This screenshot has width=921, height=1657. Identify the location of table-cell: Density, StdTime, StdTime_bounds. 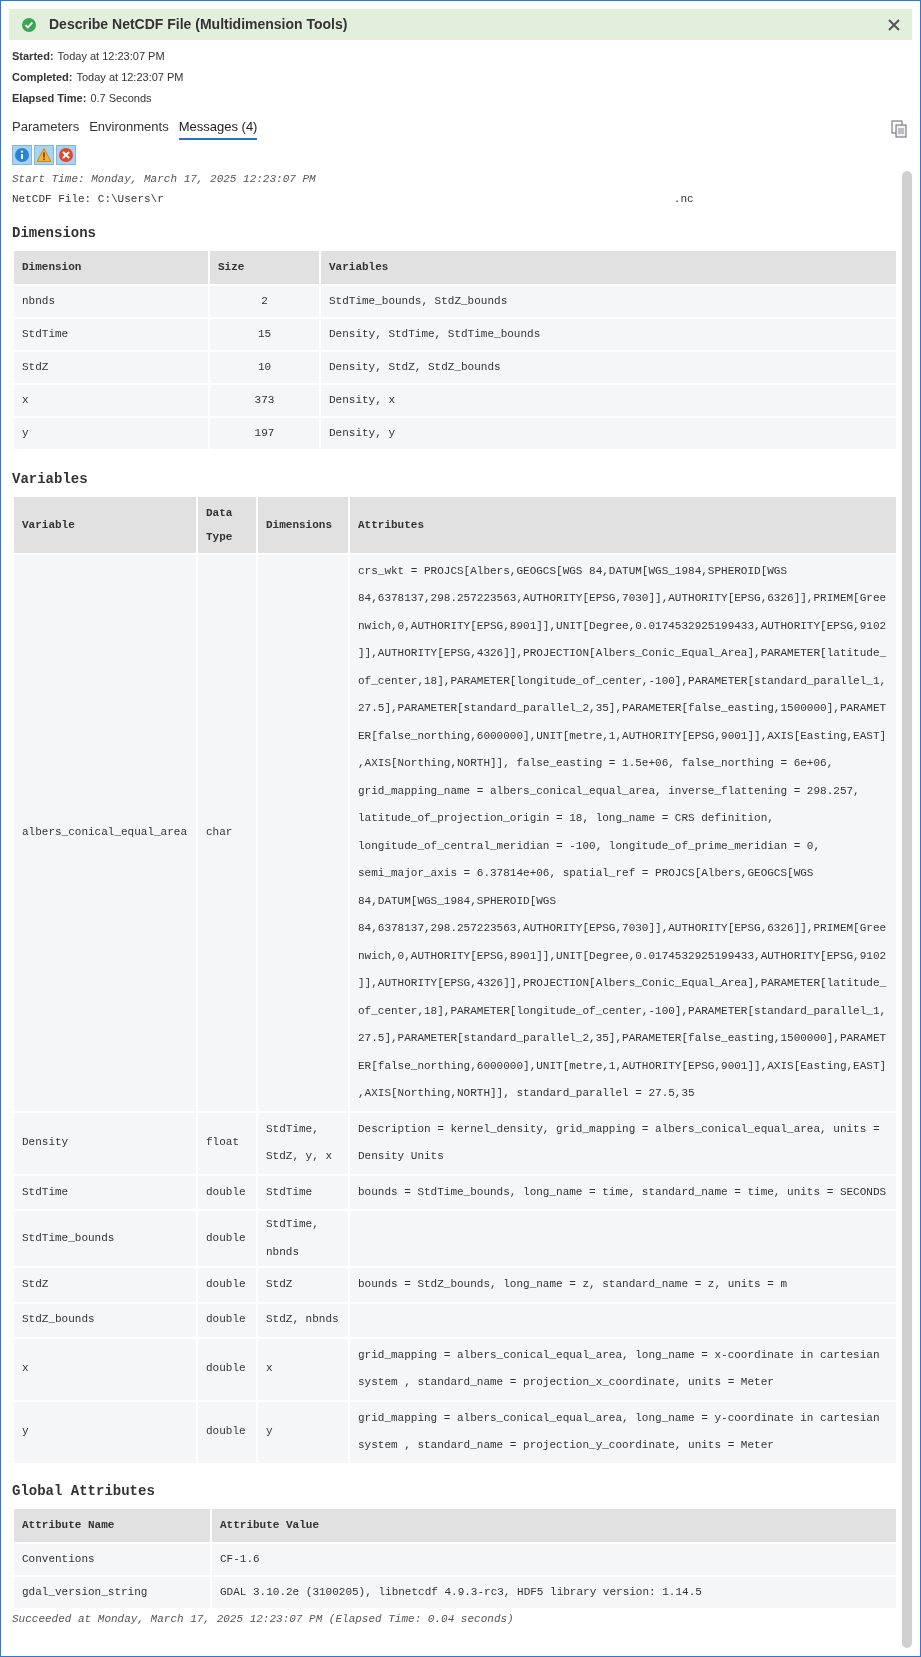
(608, 334).